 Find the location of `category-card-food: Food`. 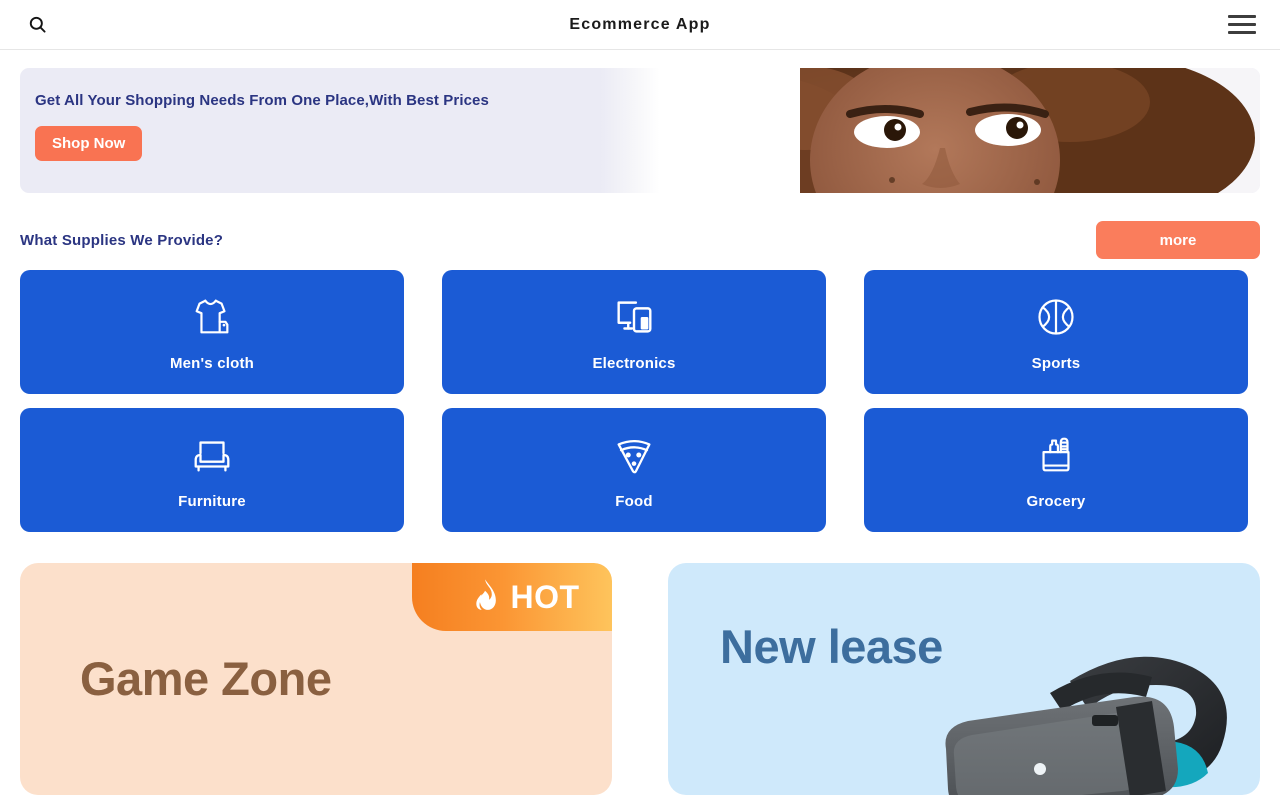

category-card-food: Food is located at coordinates (634, 470).